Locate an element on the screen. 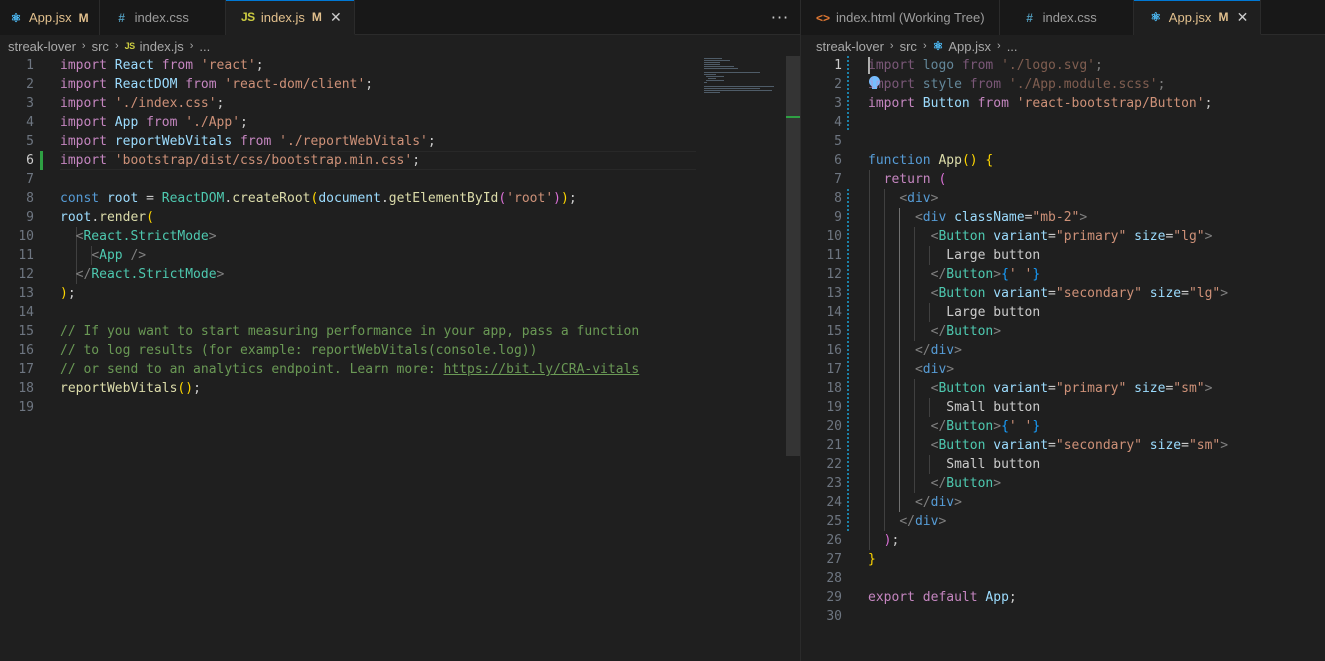 This screenshot has height=661, width=1325. tabbar-spacer is located at coordinates (557, 17).